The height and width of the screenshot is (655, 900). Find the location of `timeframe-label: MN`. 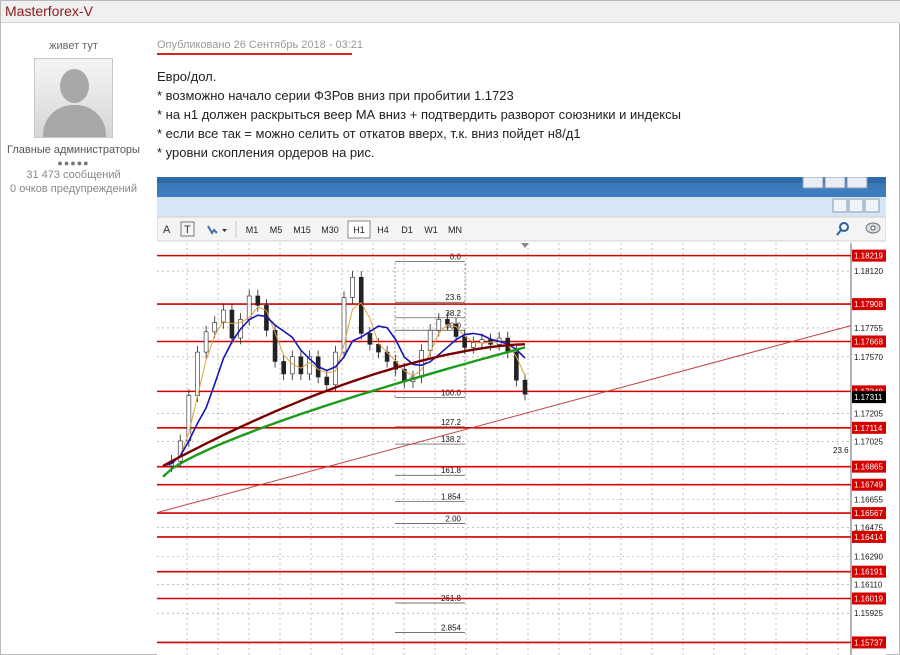

timeframe-label: MN is located at coordinates (455, 230).